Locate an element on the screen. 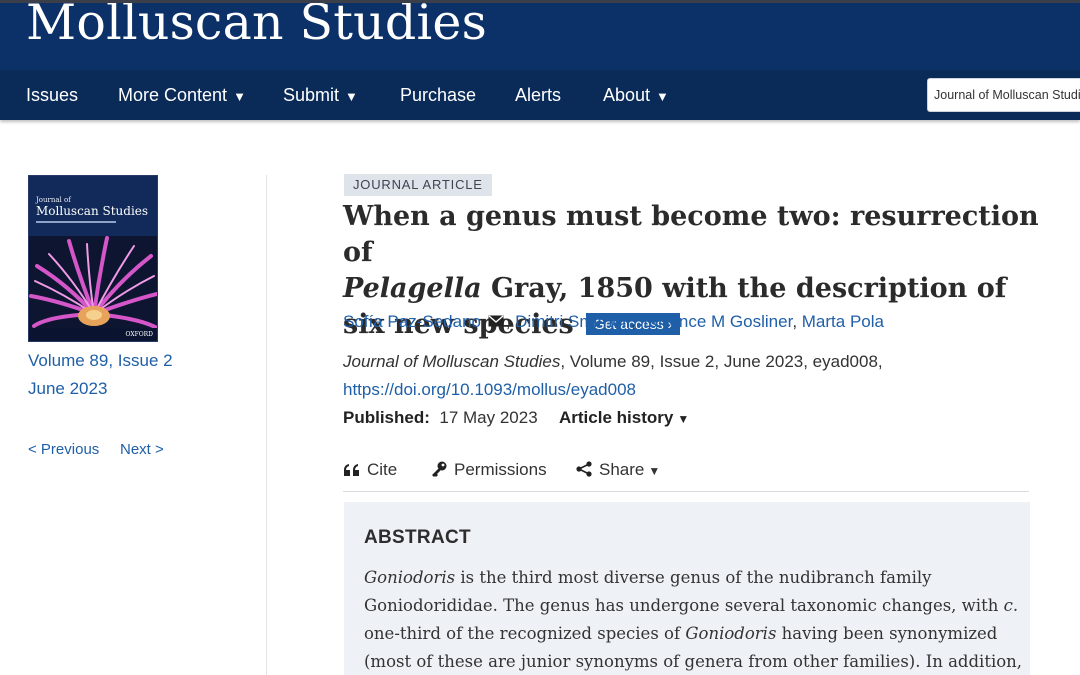 This screenshot has width=1080, height=675. article-history-label: Article history is located at coordinates (616, 417).